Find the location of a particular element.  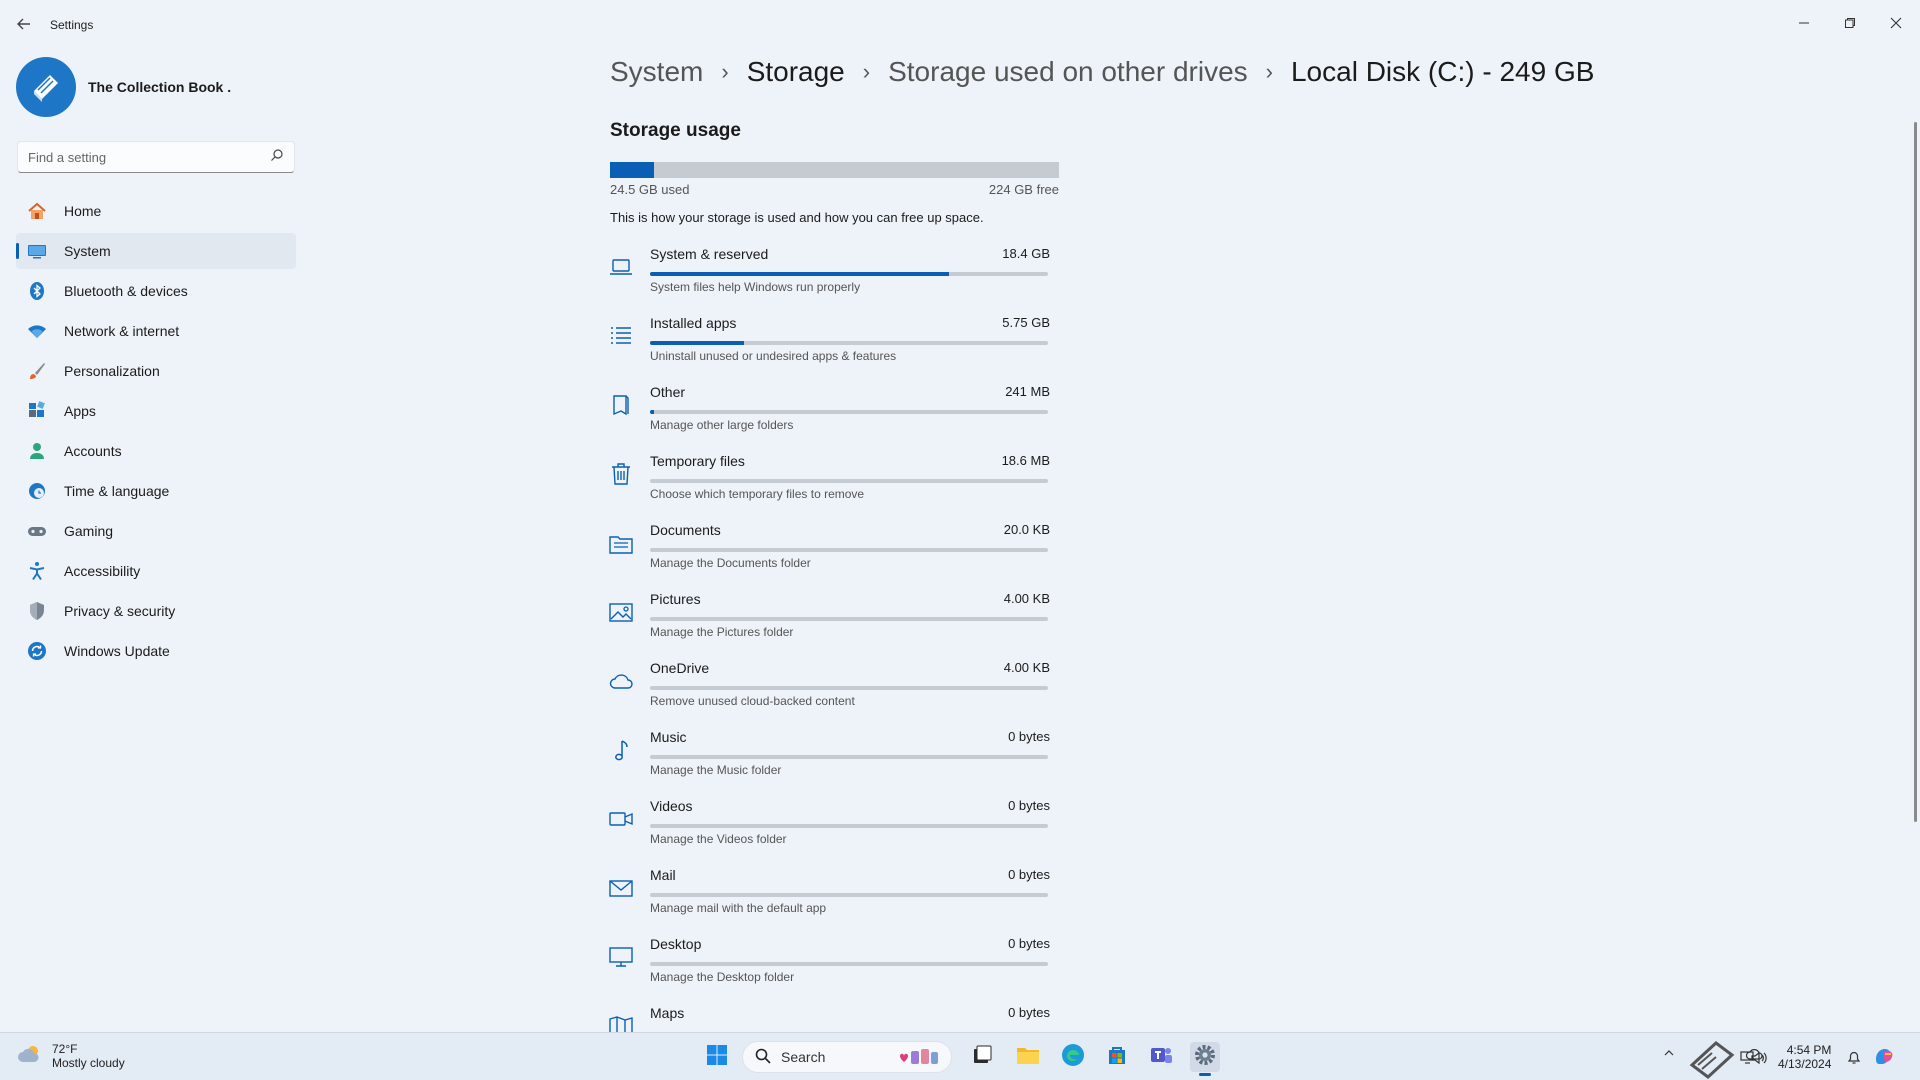

apps-icon is located at coordinates (37, 411).